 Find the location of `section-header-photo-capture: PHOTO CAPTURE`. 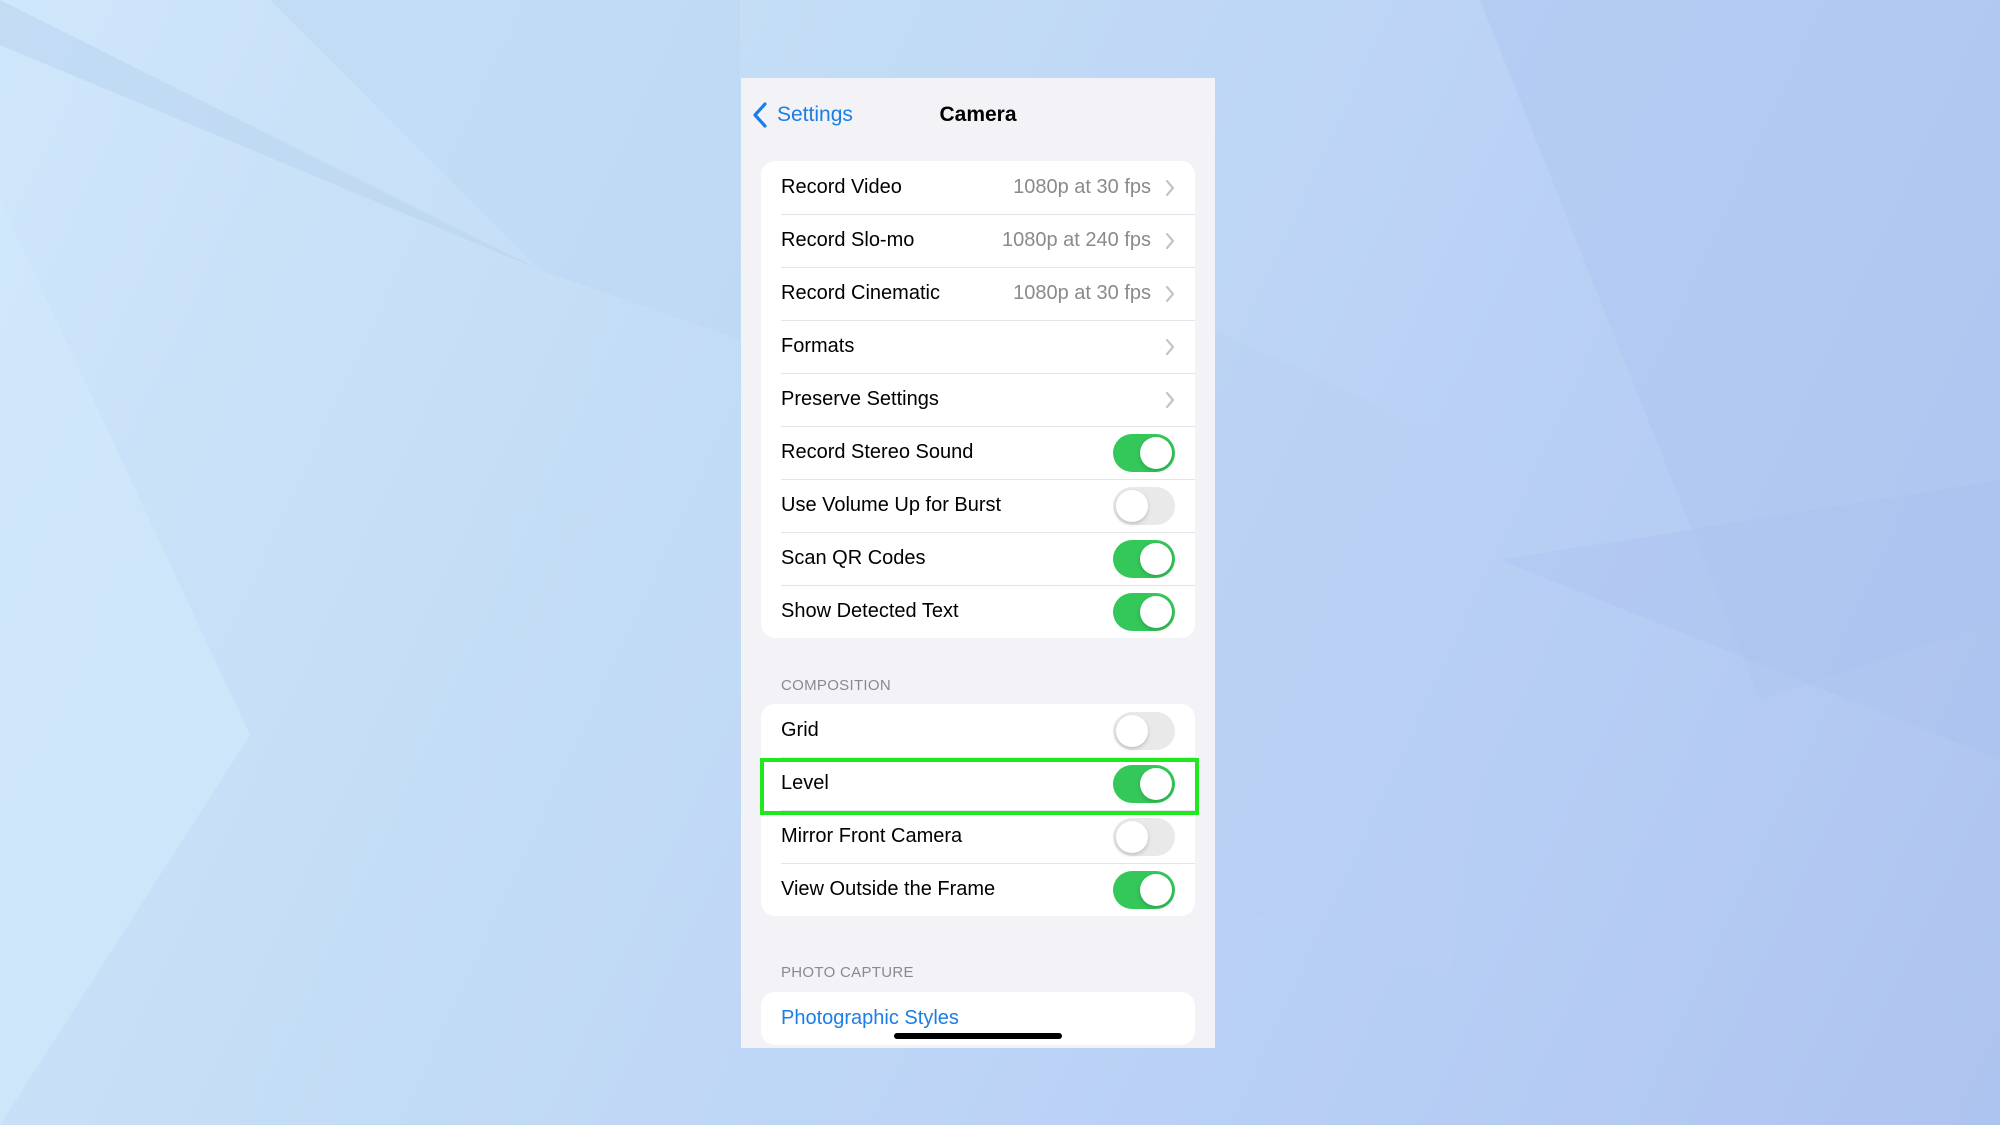

section-header-photo-capture: PHOTO CAPTURE is located at coordinates (847, 972).